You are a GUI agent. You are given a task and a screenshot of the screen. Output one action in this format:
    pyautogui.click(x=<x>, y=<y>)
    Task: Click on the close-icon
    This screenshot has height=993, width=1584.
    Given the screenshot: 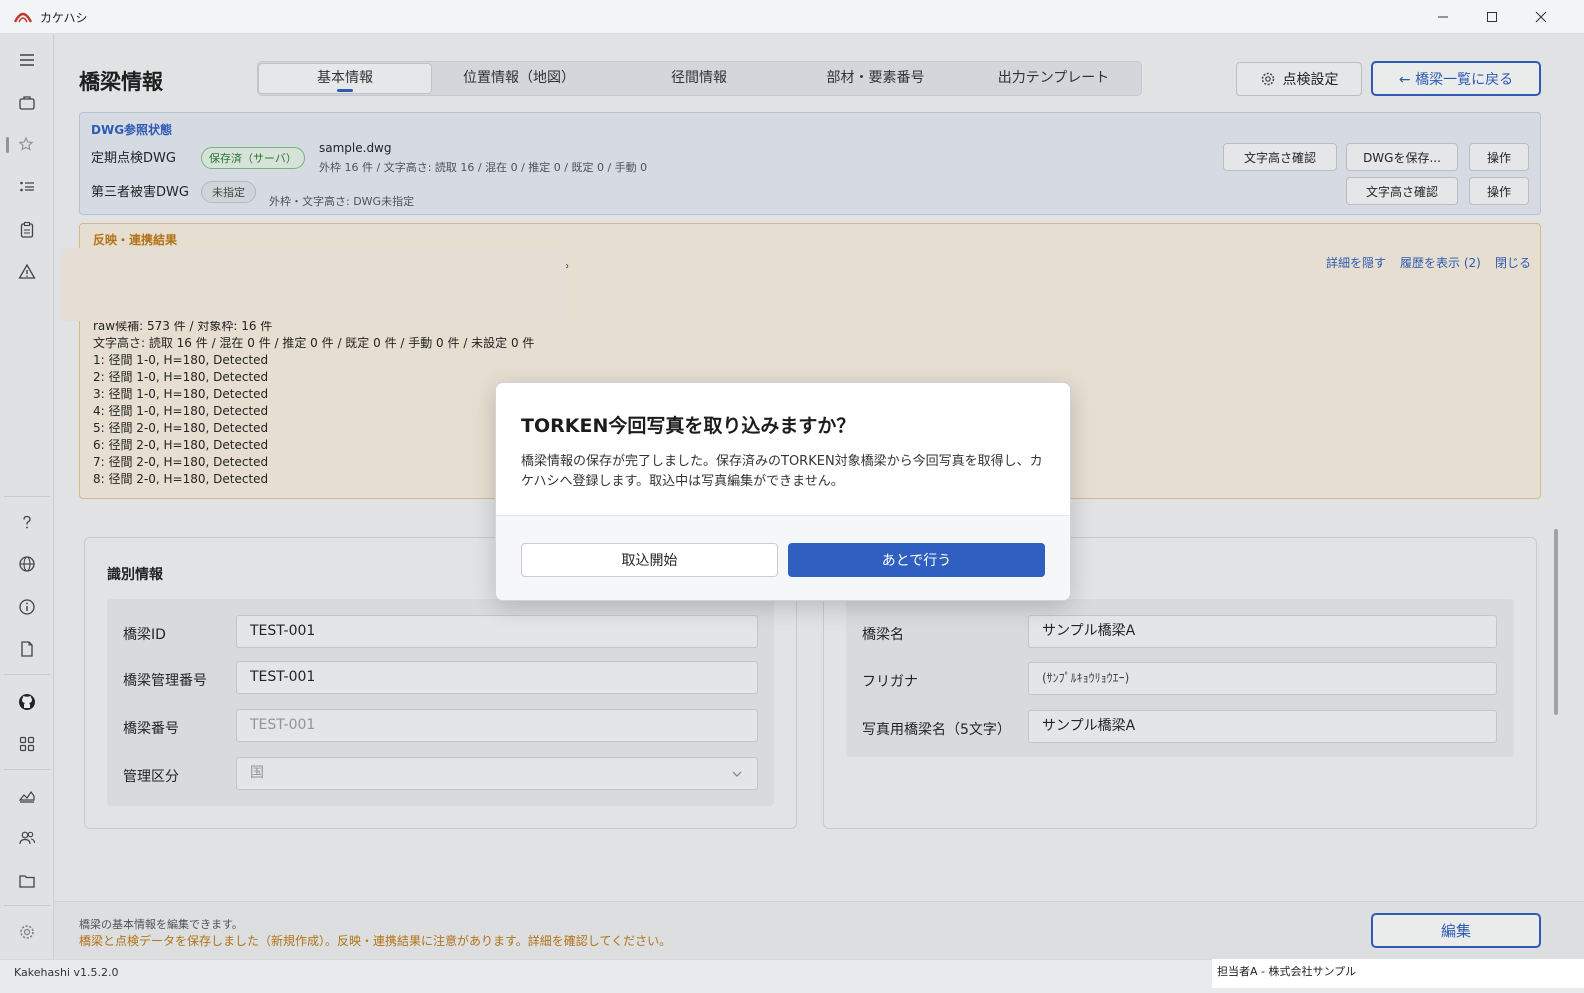 What is the action you would take?
    pyautogui.click(x=1541, y=17)
    